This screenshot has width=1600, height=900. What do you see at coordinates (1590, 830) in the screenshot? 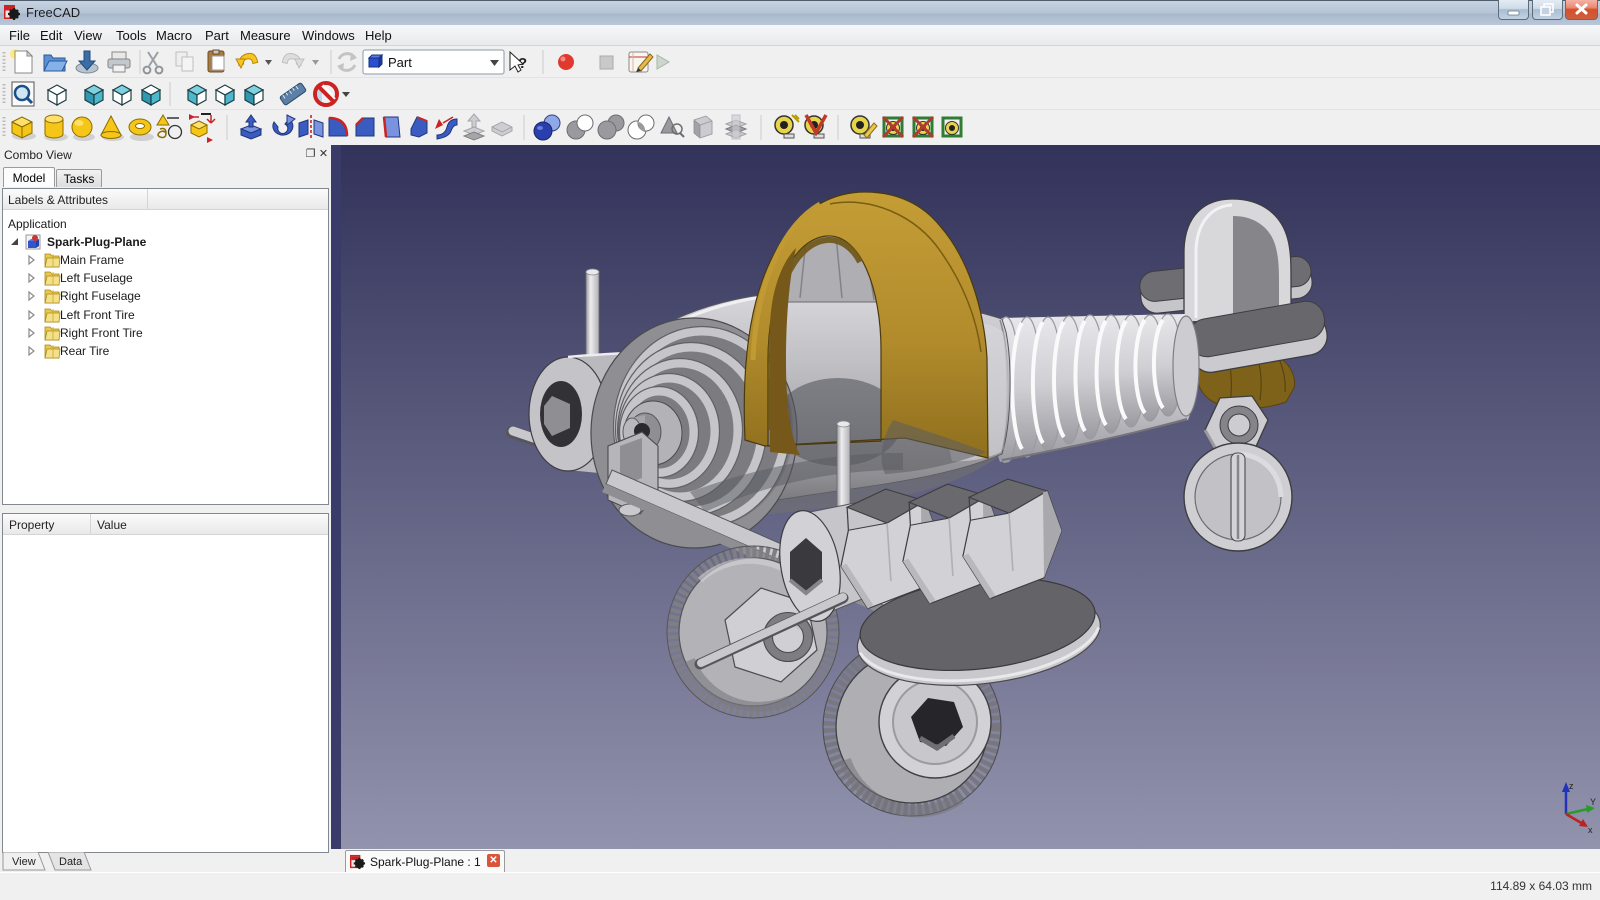
I see `svg-text: x` at bounding box center [1590, 830].